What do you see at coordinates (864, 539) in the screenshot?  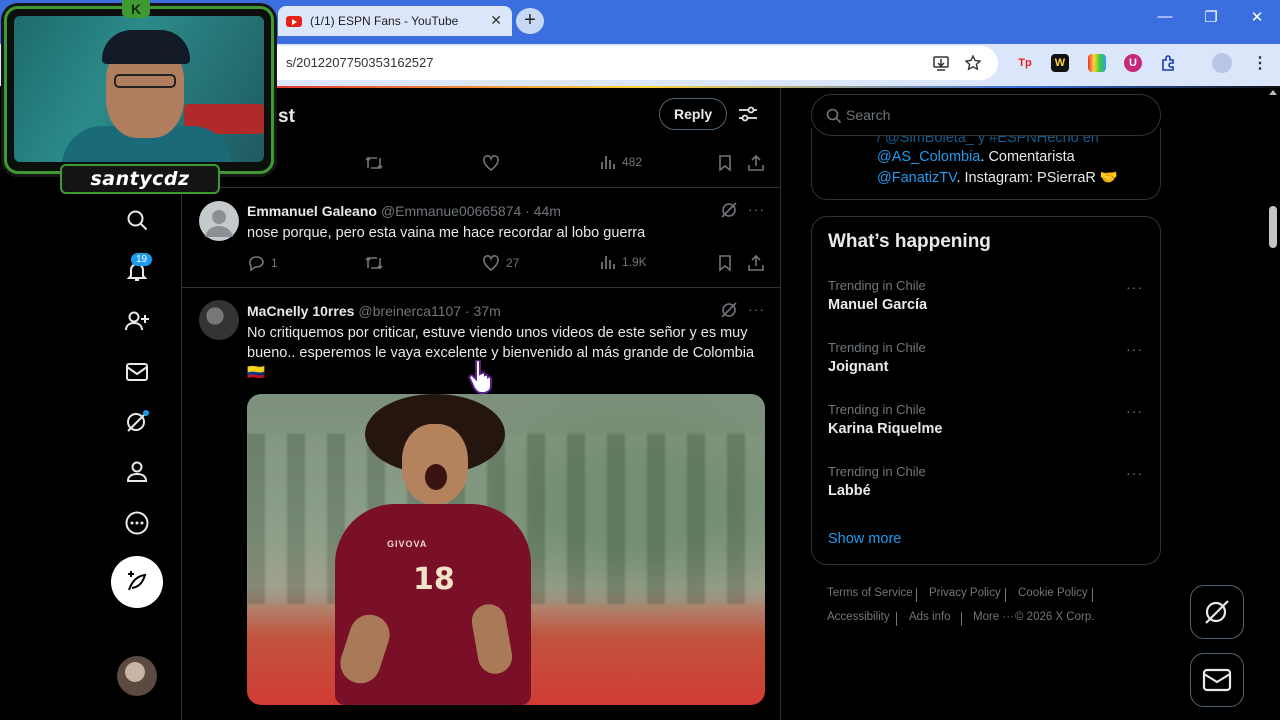 I see `show-more-link: Show more` at bounding box center [864, 539].